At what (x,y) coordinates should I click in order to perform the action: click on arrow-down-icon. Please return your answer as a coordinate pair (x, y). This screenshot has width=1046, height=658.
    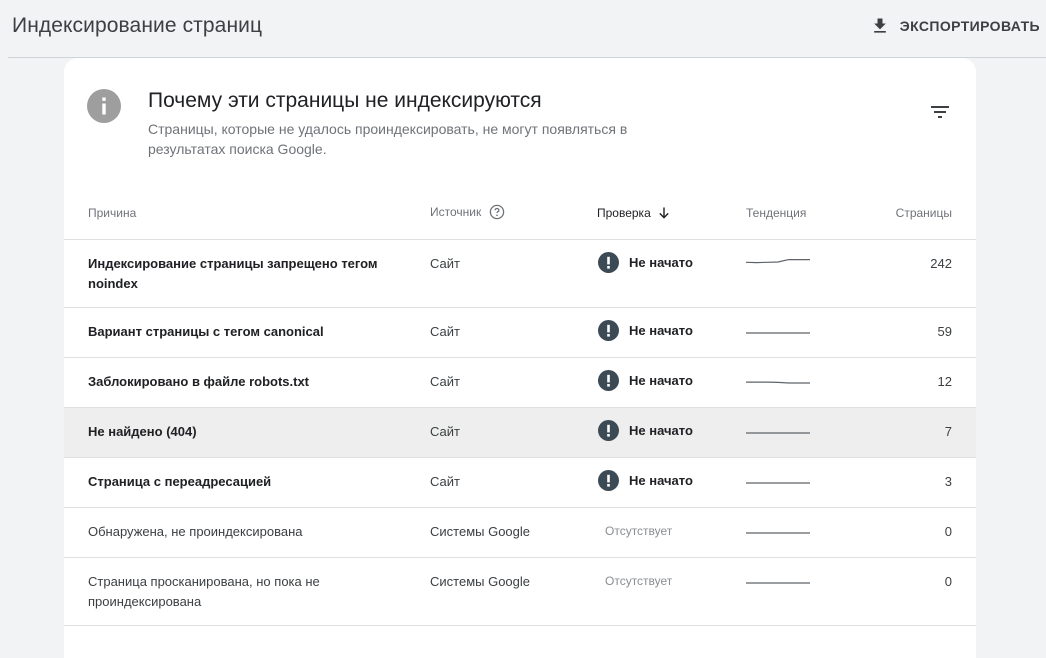
    Looking at the image, I should click on (664, 213).